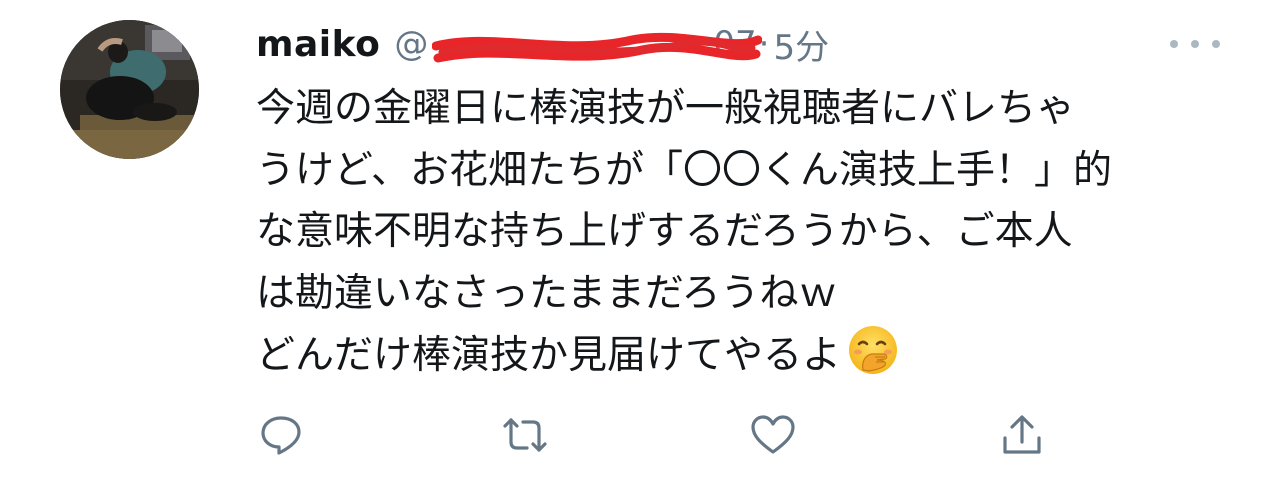 The height and width of the screenshot is (500, 1283). I want to click on tweet-header: maiko @ 07 · 5分, so click(706, 44).